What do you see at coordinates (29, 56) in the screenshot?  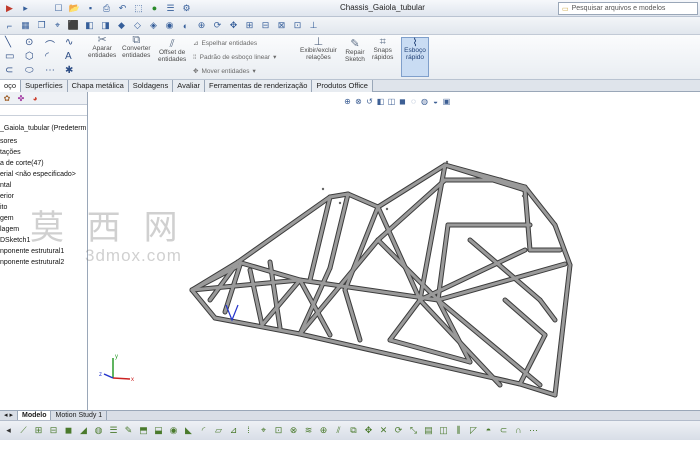 I see `polygon-icon: ⬡` at bounding box center [29, 56].